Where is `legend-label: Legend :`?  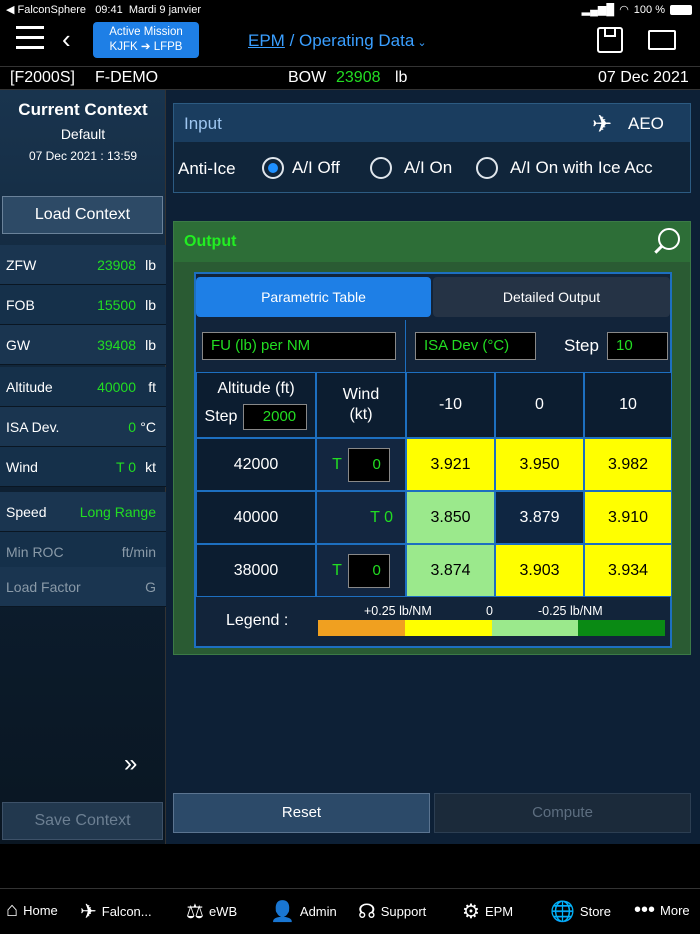
legend-label: Legend : is located at coordinates (257, 620).